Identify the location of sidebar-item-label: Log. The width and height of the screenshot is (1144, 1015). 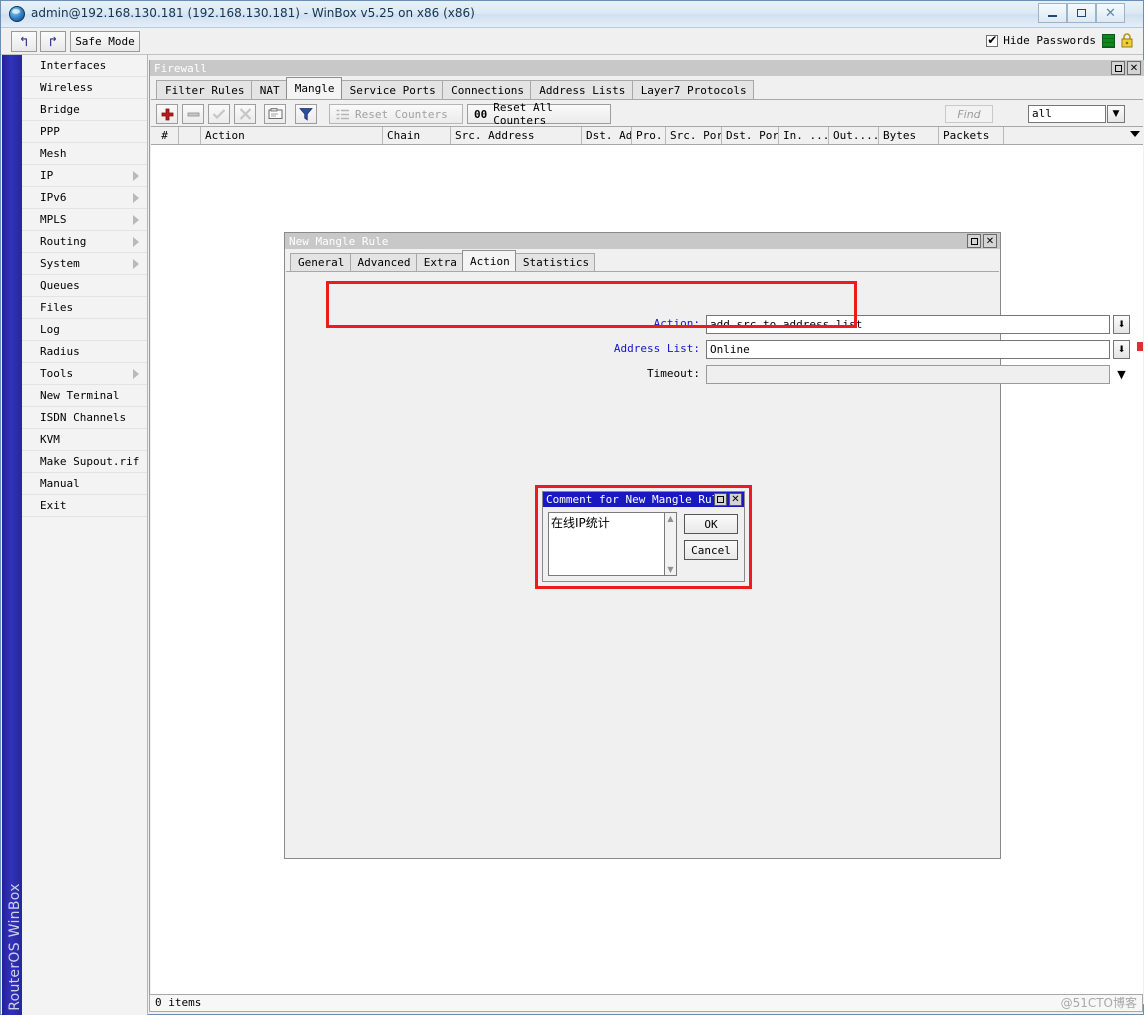
(50, 329).